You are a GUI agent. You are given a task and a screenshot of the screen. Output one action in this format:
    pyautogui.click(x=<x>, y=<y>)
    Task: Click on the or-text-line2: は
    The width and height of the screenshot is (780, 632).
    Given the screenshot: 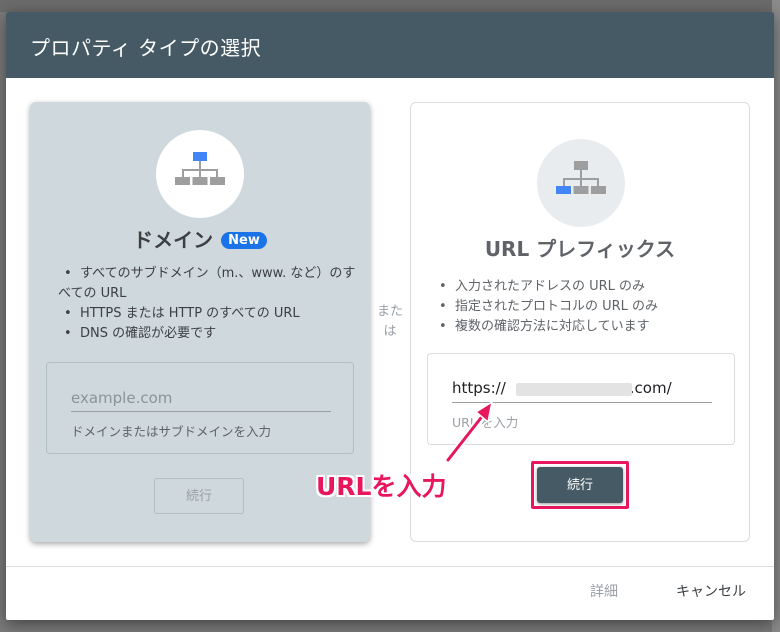 What is the action you would take?
    pyautogui.click(x=390, y=331)
    